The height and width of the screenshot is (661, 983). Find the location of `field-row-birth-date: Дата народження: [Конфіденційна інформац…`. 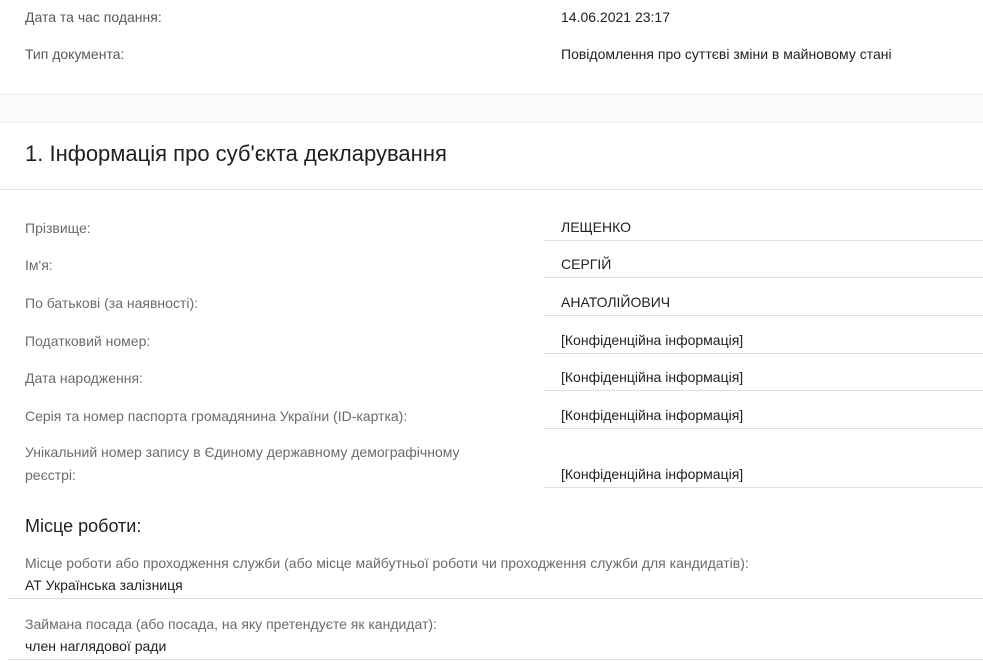

field-row-birth-date: Дата народження: [Конфіденційна інформац… is located at coordinates (491, 379).